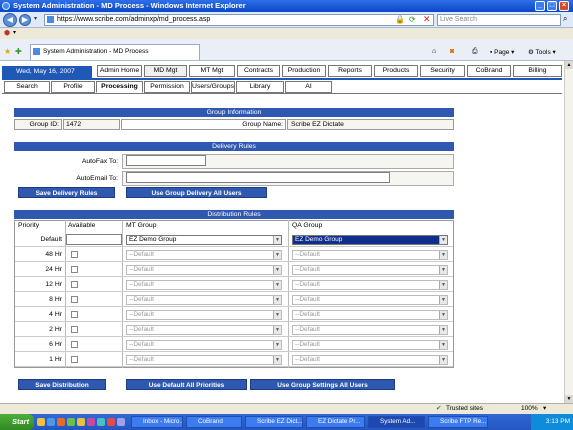  Describe the element at coordinates (18, 51) in the screenshot. I see `add-favorites-icon: ✚` at that location.